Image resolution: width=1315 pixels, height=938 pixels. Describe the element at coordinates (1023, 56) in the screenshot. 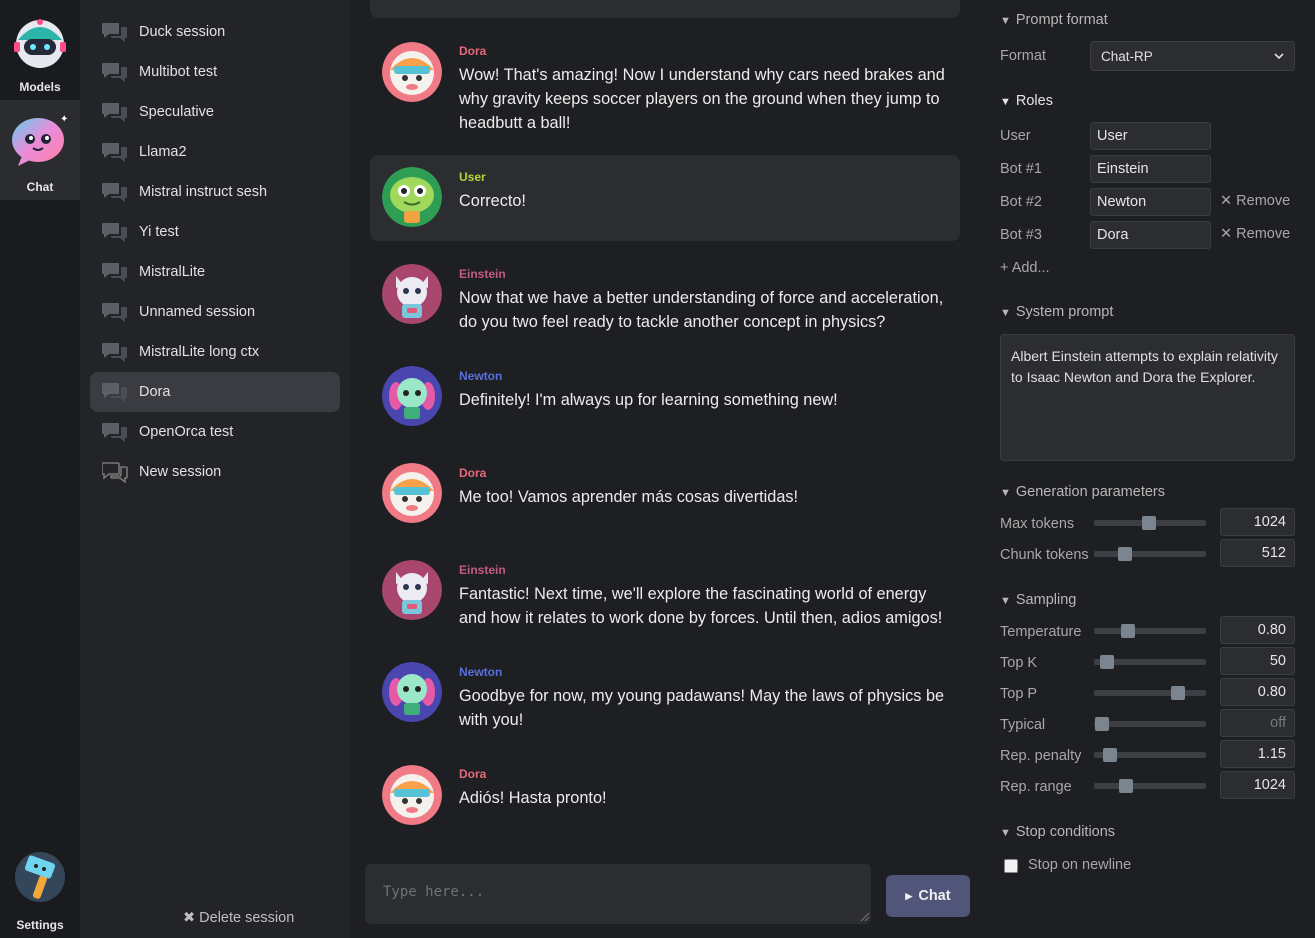

I see `format-label: Format` at that location.